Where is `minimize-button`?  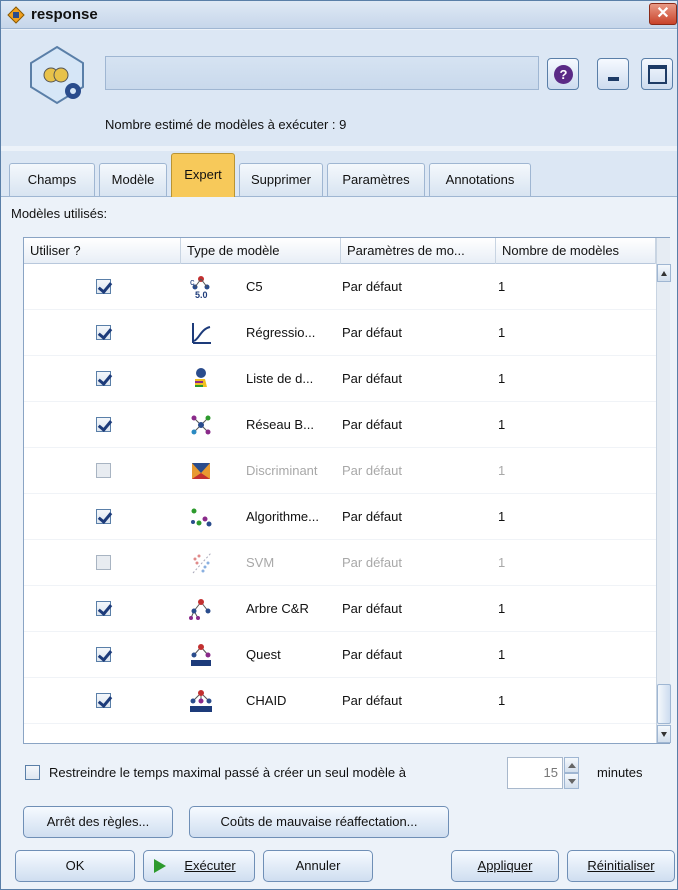
minimize-button is located at coordinates (613, 74).